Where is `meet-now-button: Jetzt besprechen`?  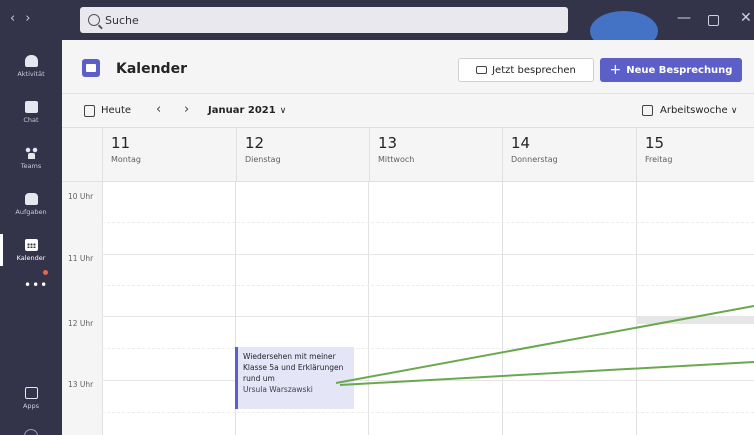 meet-now-button: Jetzt besprechen is located at coordinates (526, 70).